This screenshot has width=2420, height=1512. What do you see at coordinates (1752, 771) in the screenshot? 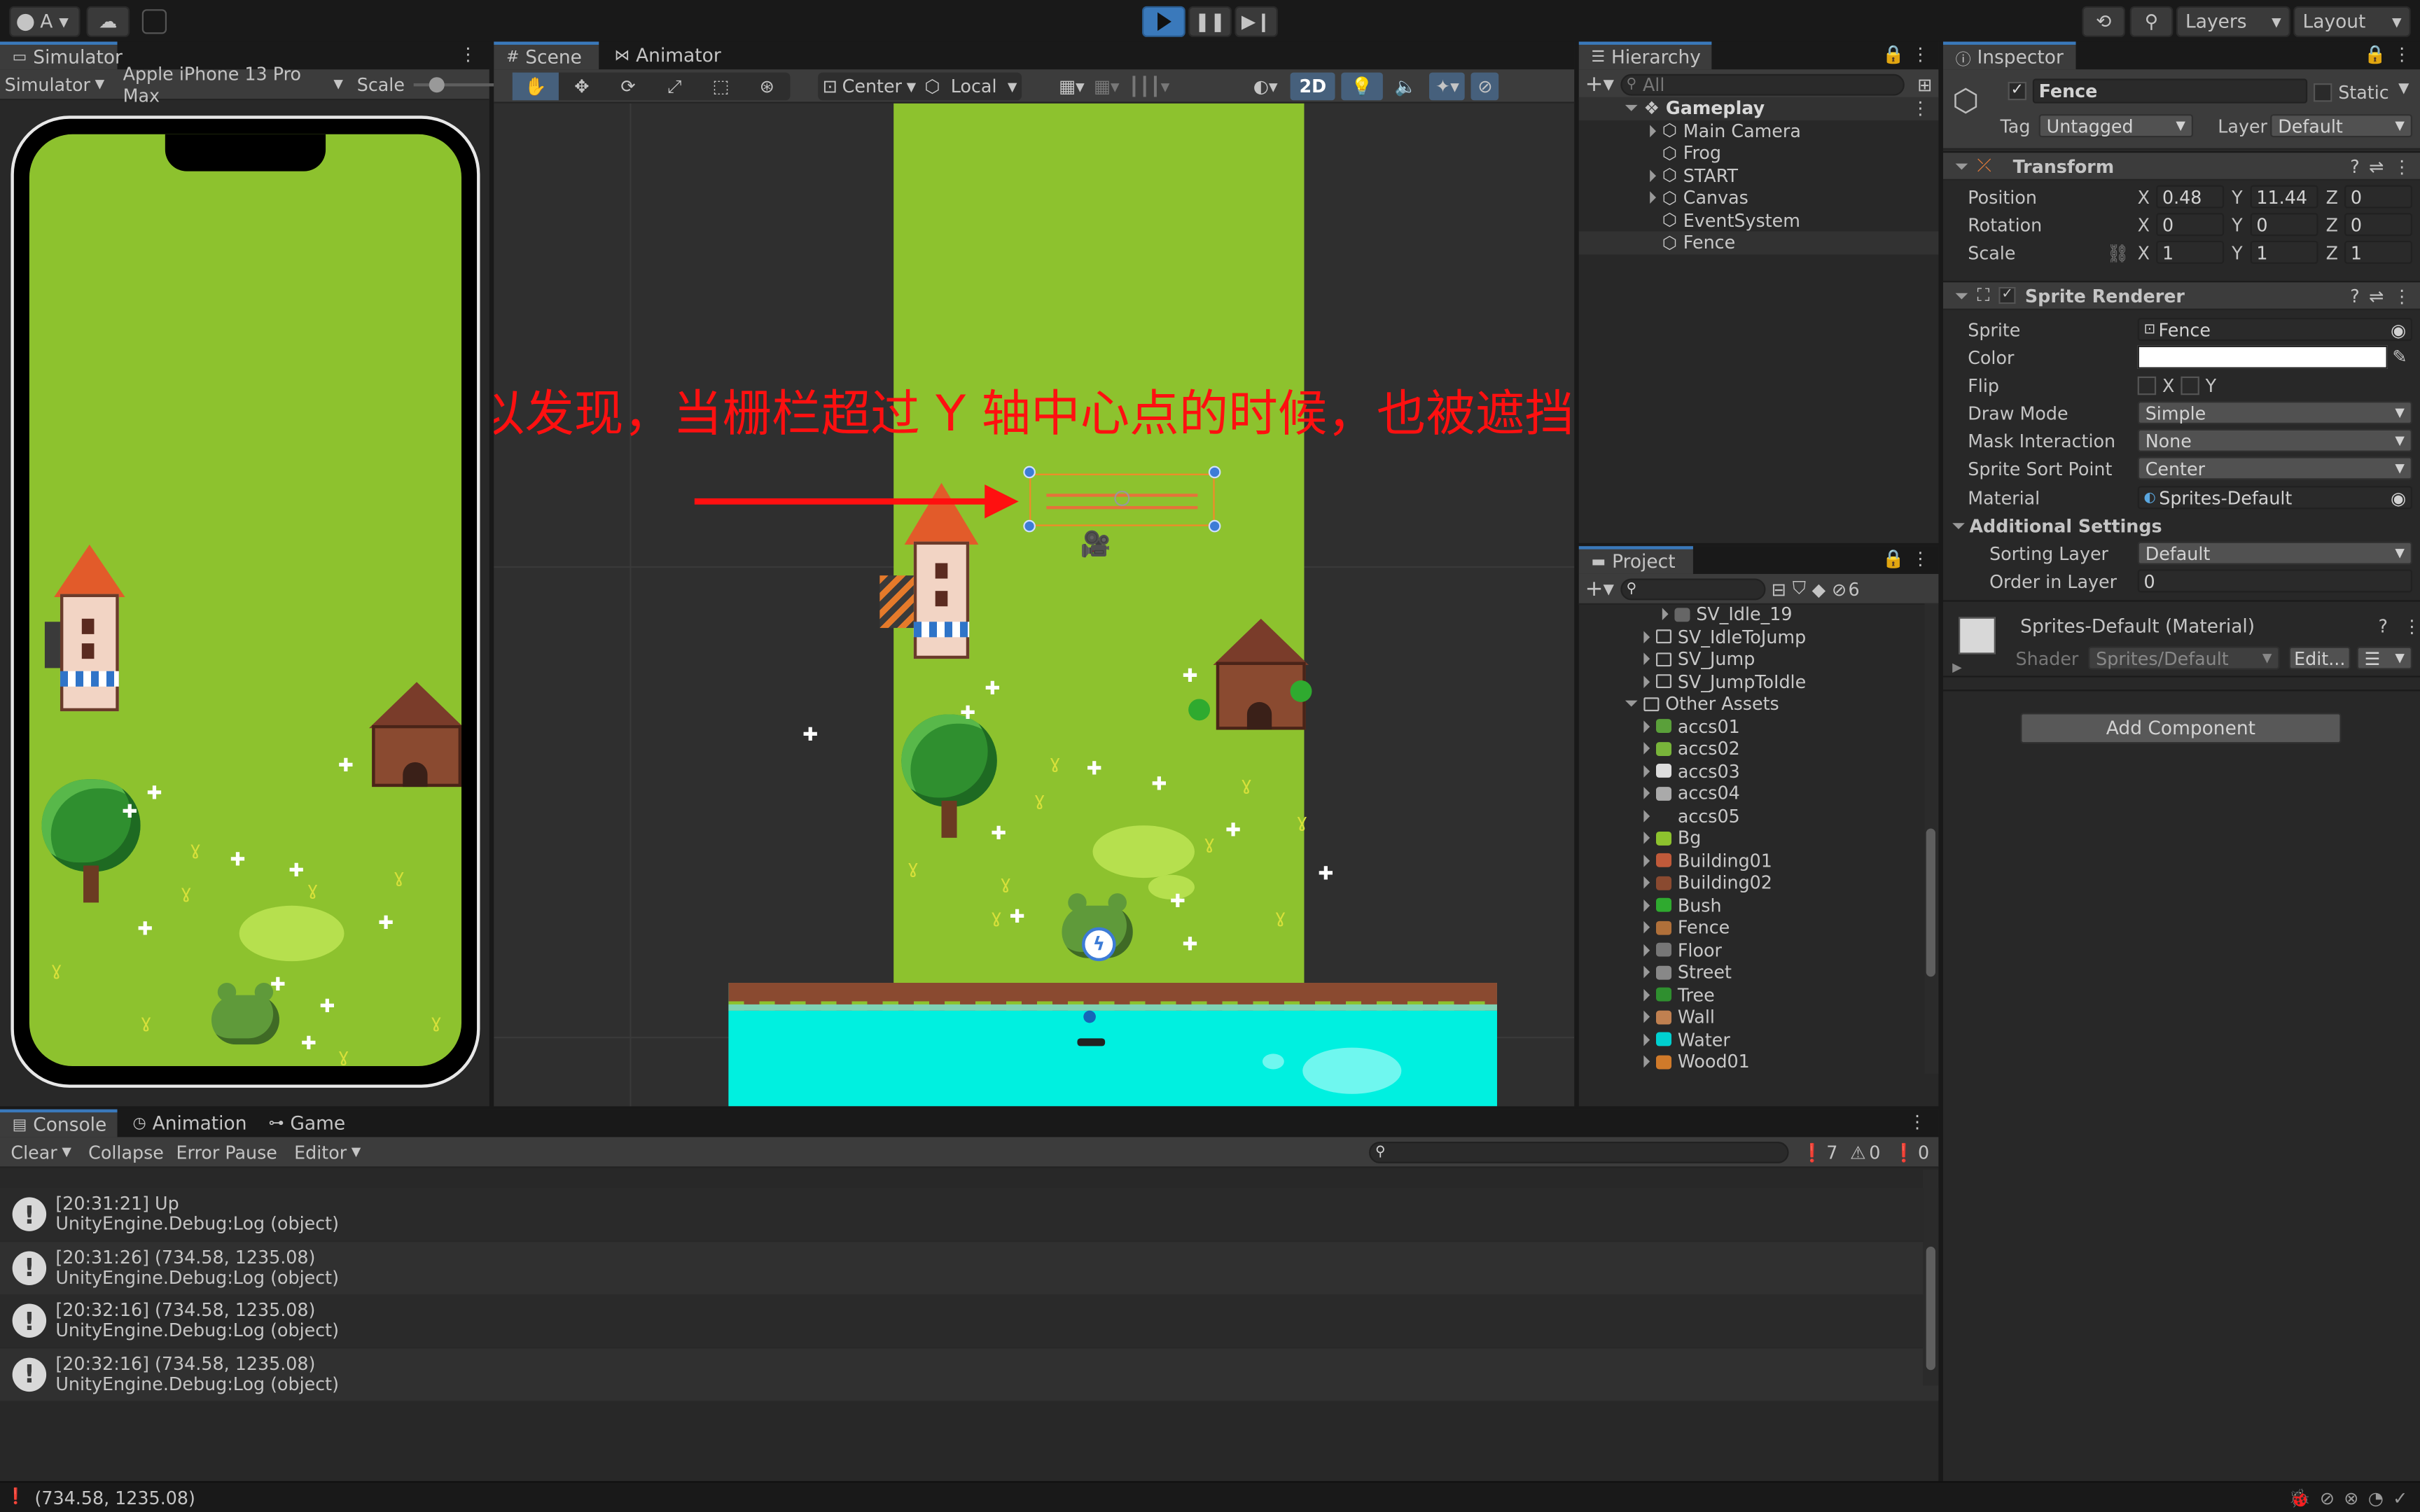
I see `project-item: accs03` at bounding box center [1752, 771].